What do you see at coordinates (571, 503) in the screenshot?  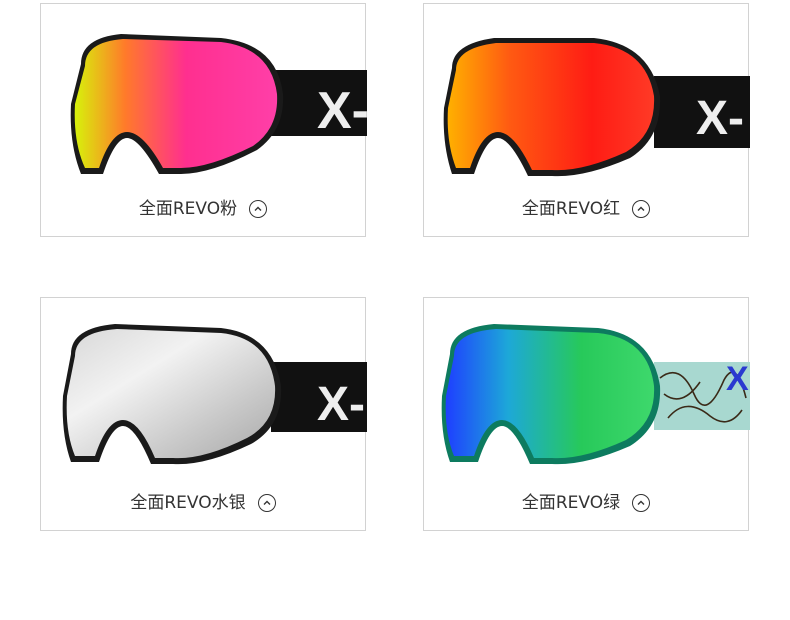 I see `product-label: 全面REVO绿` at bounding box center [571, 503].